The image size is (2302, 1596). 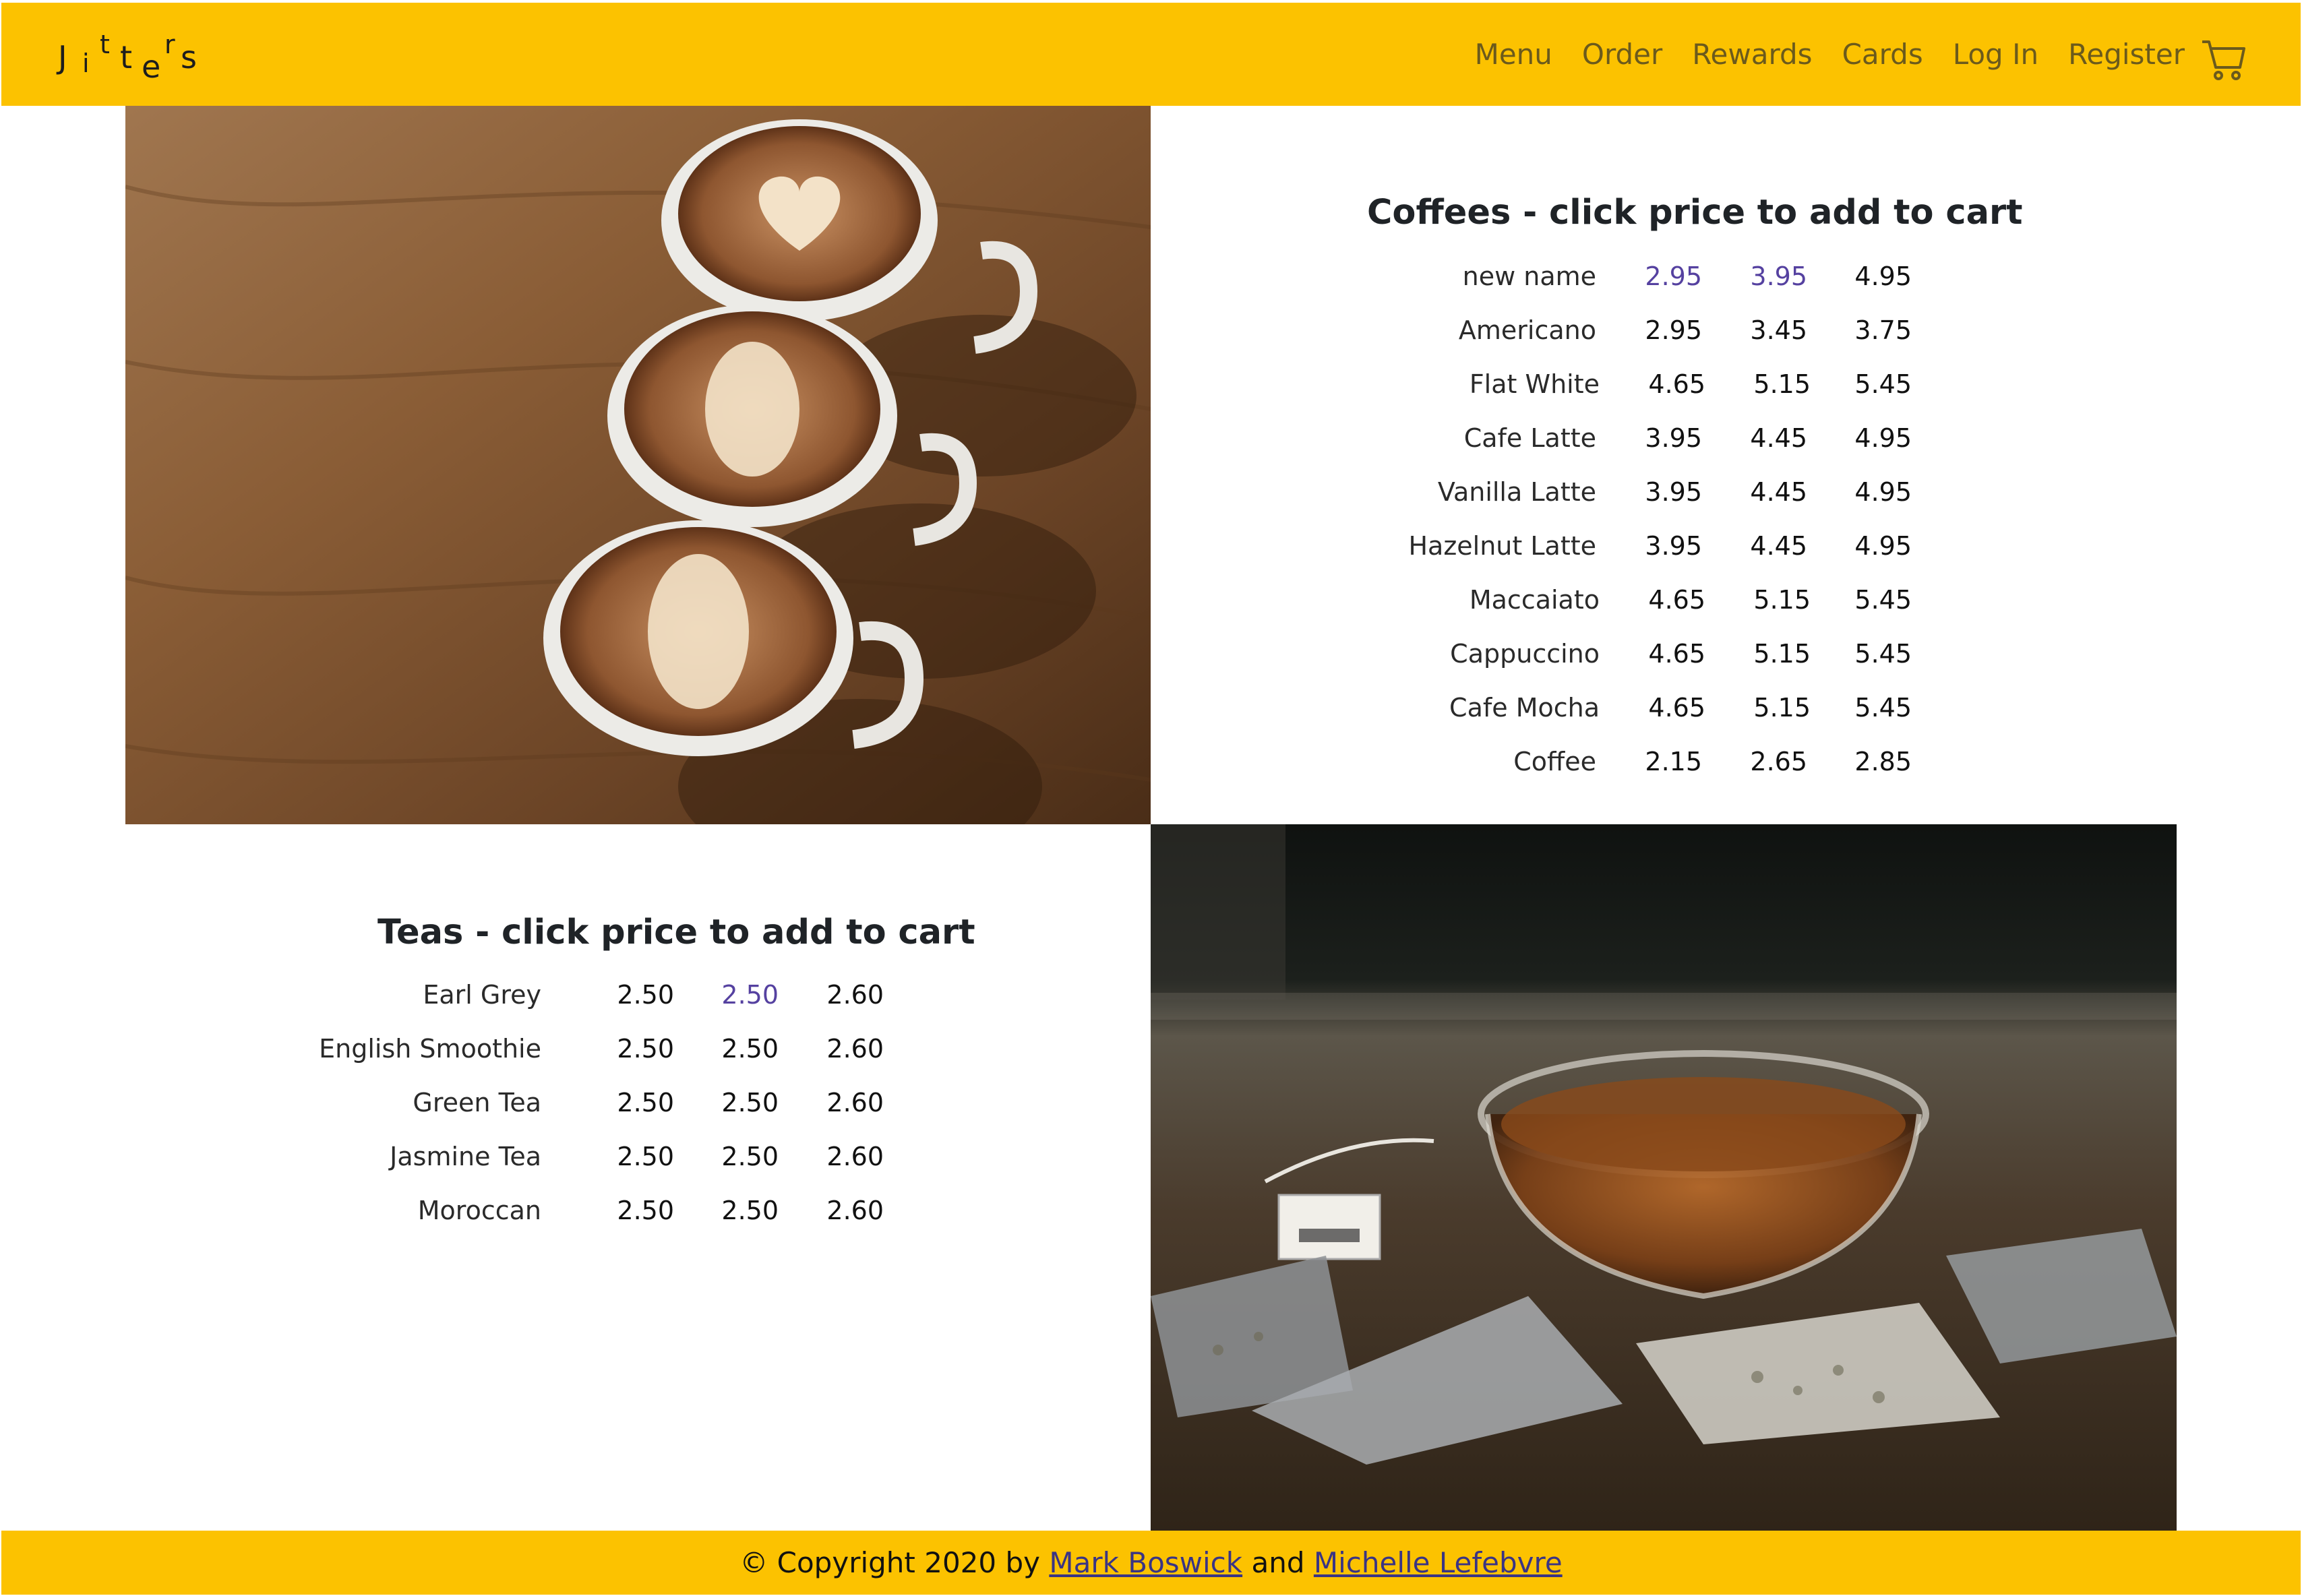 What do you see at coordinates (1871, 761) in the screenshot?
I see `price-large: 2.85` at bounding box center [1871, 761].